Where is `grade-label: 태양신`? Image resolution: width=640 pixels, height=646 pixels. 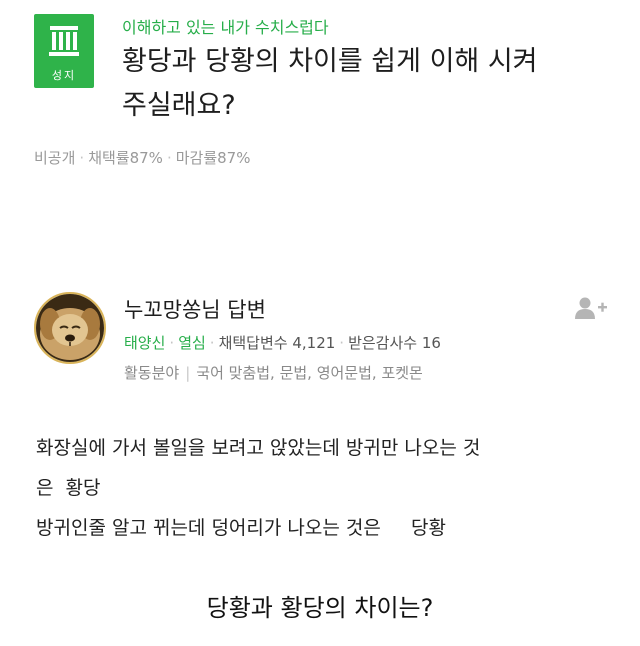
grade-label: 태양신 is located at coordinates (145, 343).